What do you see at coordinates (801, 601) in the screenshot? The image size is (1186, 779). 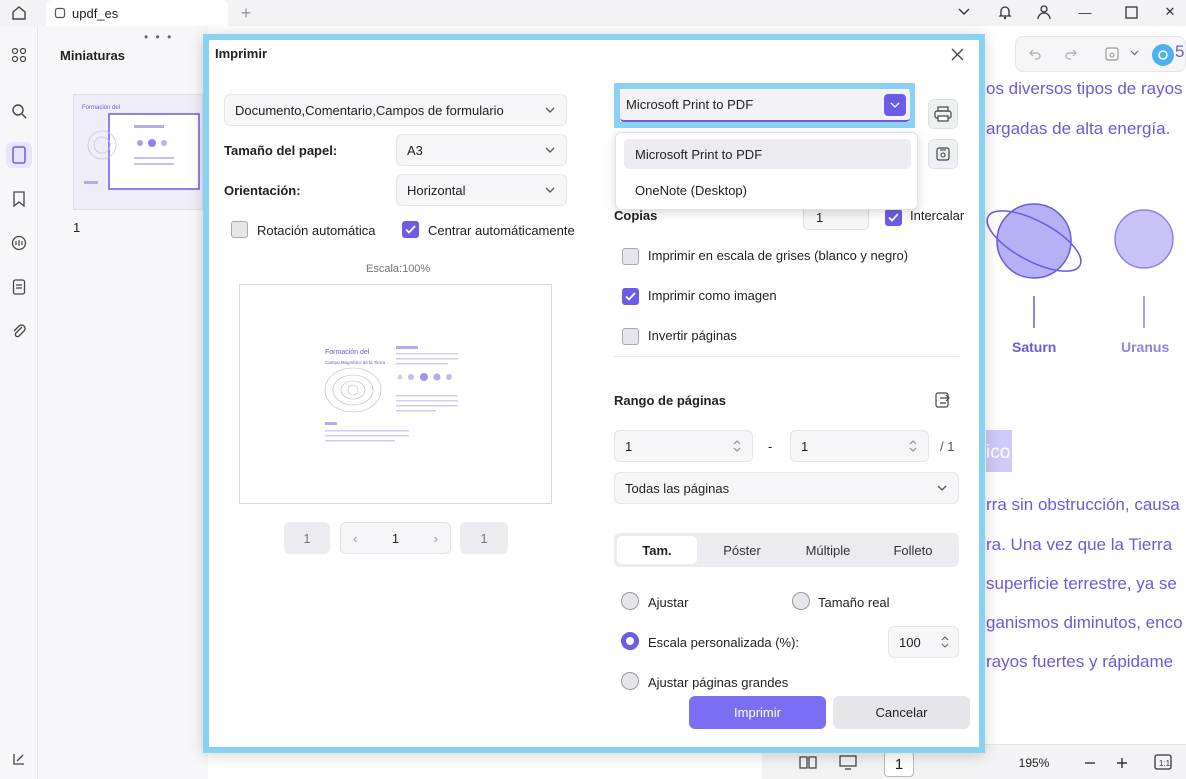 I see `actual-size-radio` at bounding box center [801, 601].